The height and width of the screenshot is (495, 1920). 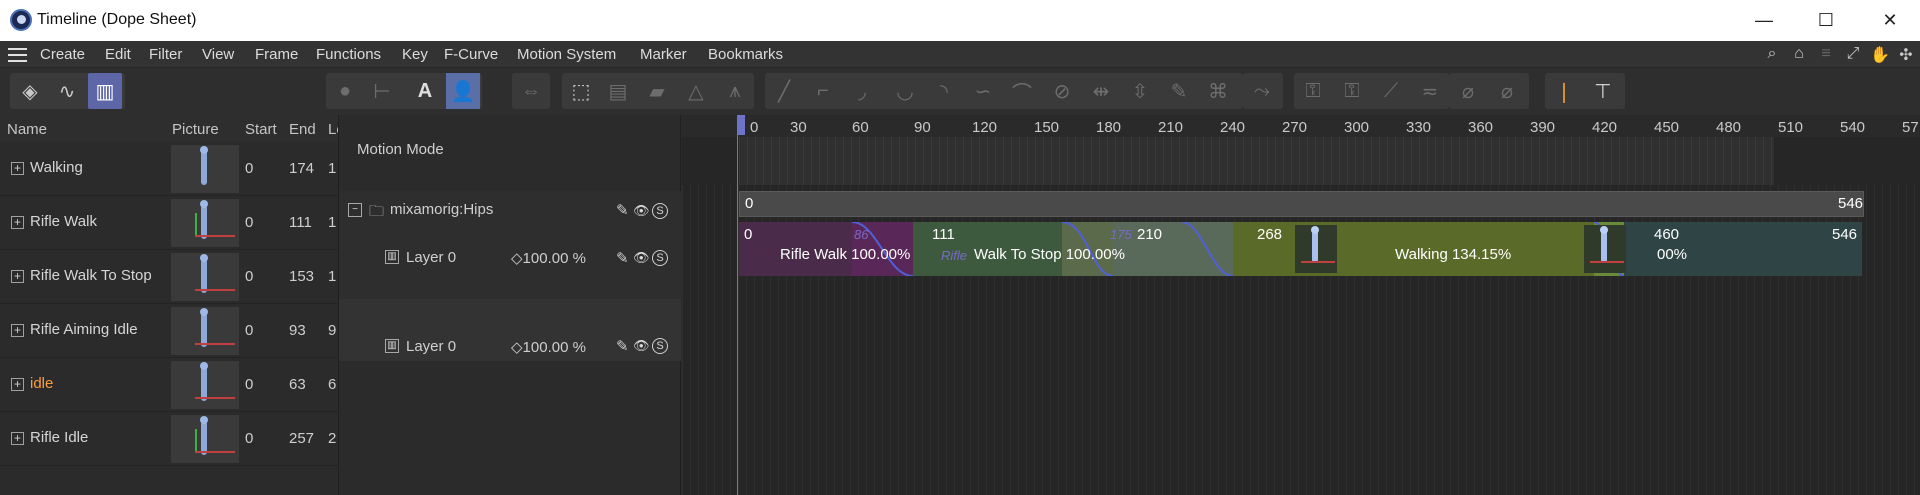 What do you see at coordinates (1564, 91) in the screenshot?
I see `marker-icon: ❘` at bounding box center [1564, 91].